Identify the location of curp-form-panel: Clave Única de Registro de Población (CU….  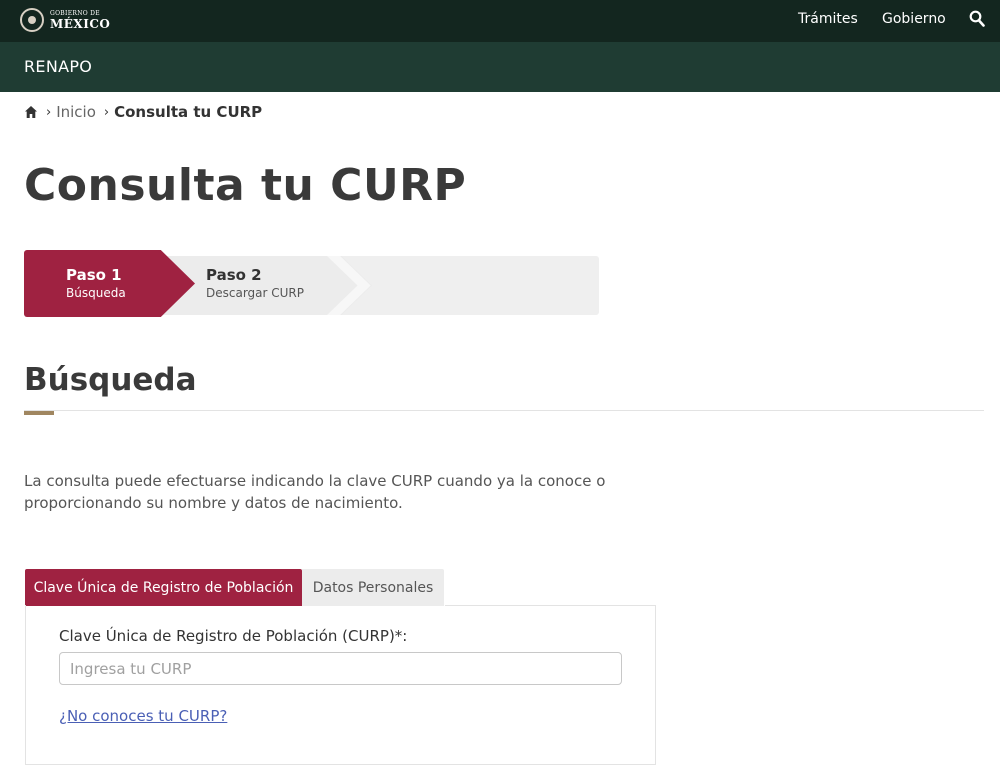
(340, 685).